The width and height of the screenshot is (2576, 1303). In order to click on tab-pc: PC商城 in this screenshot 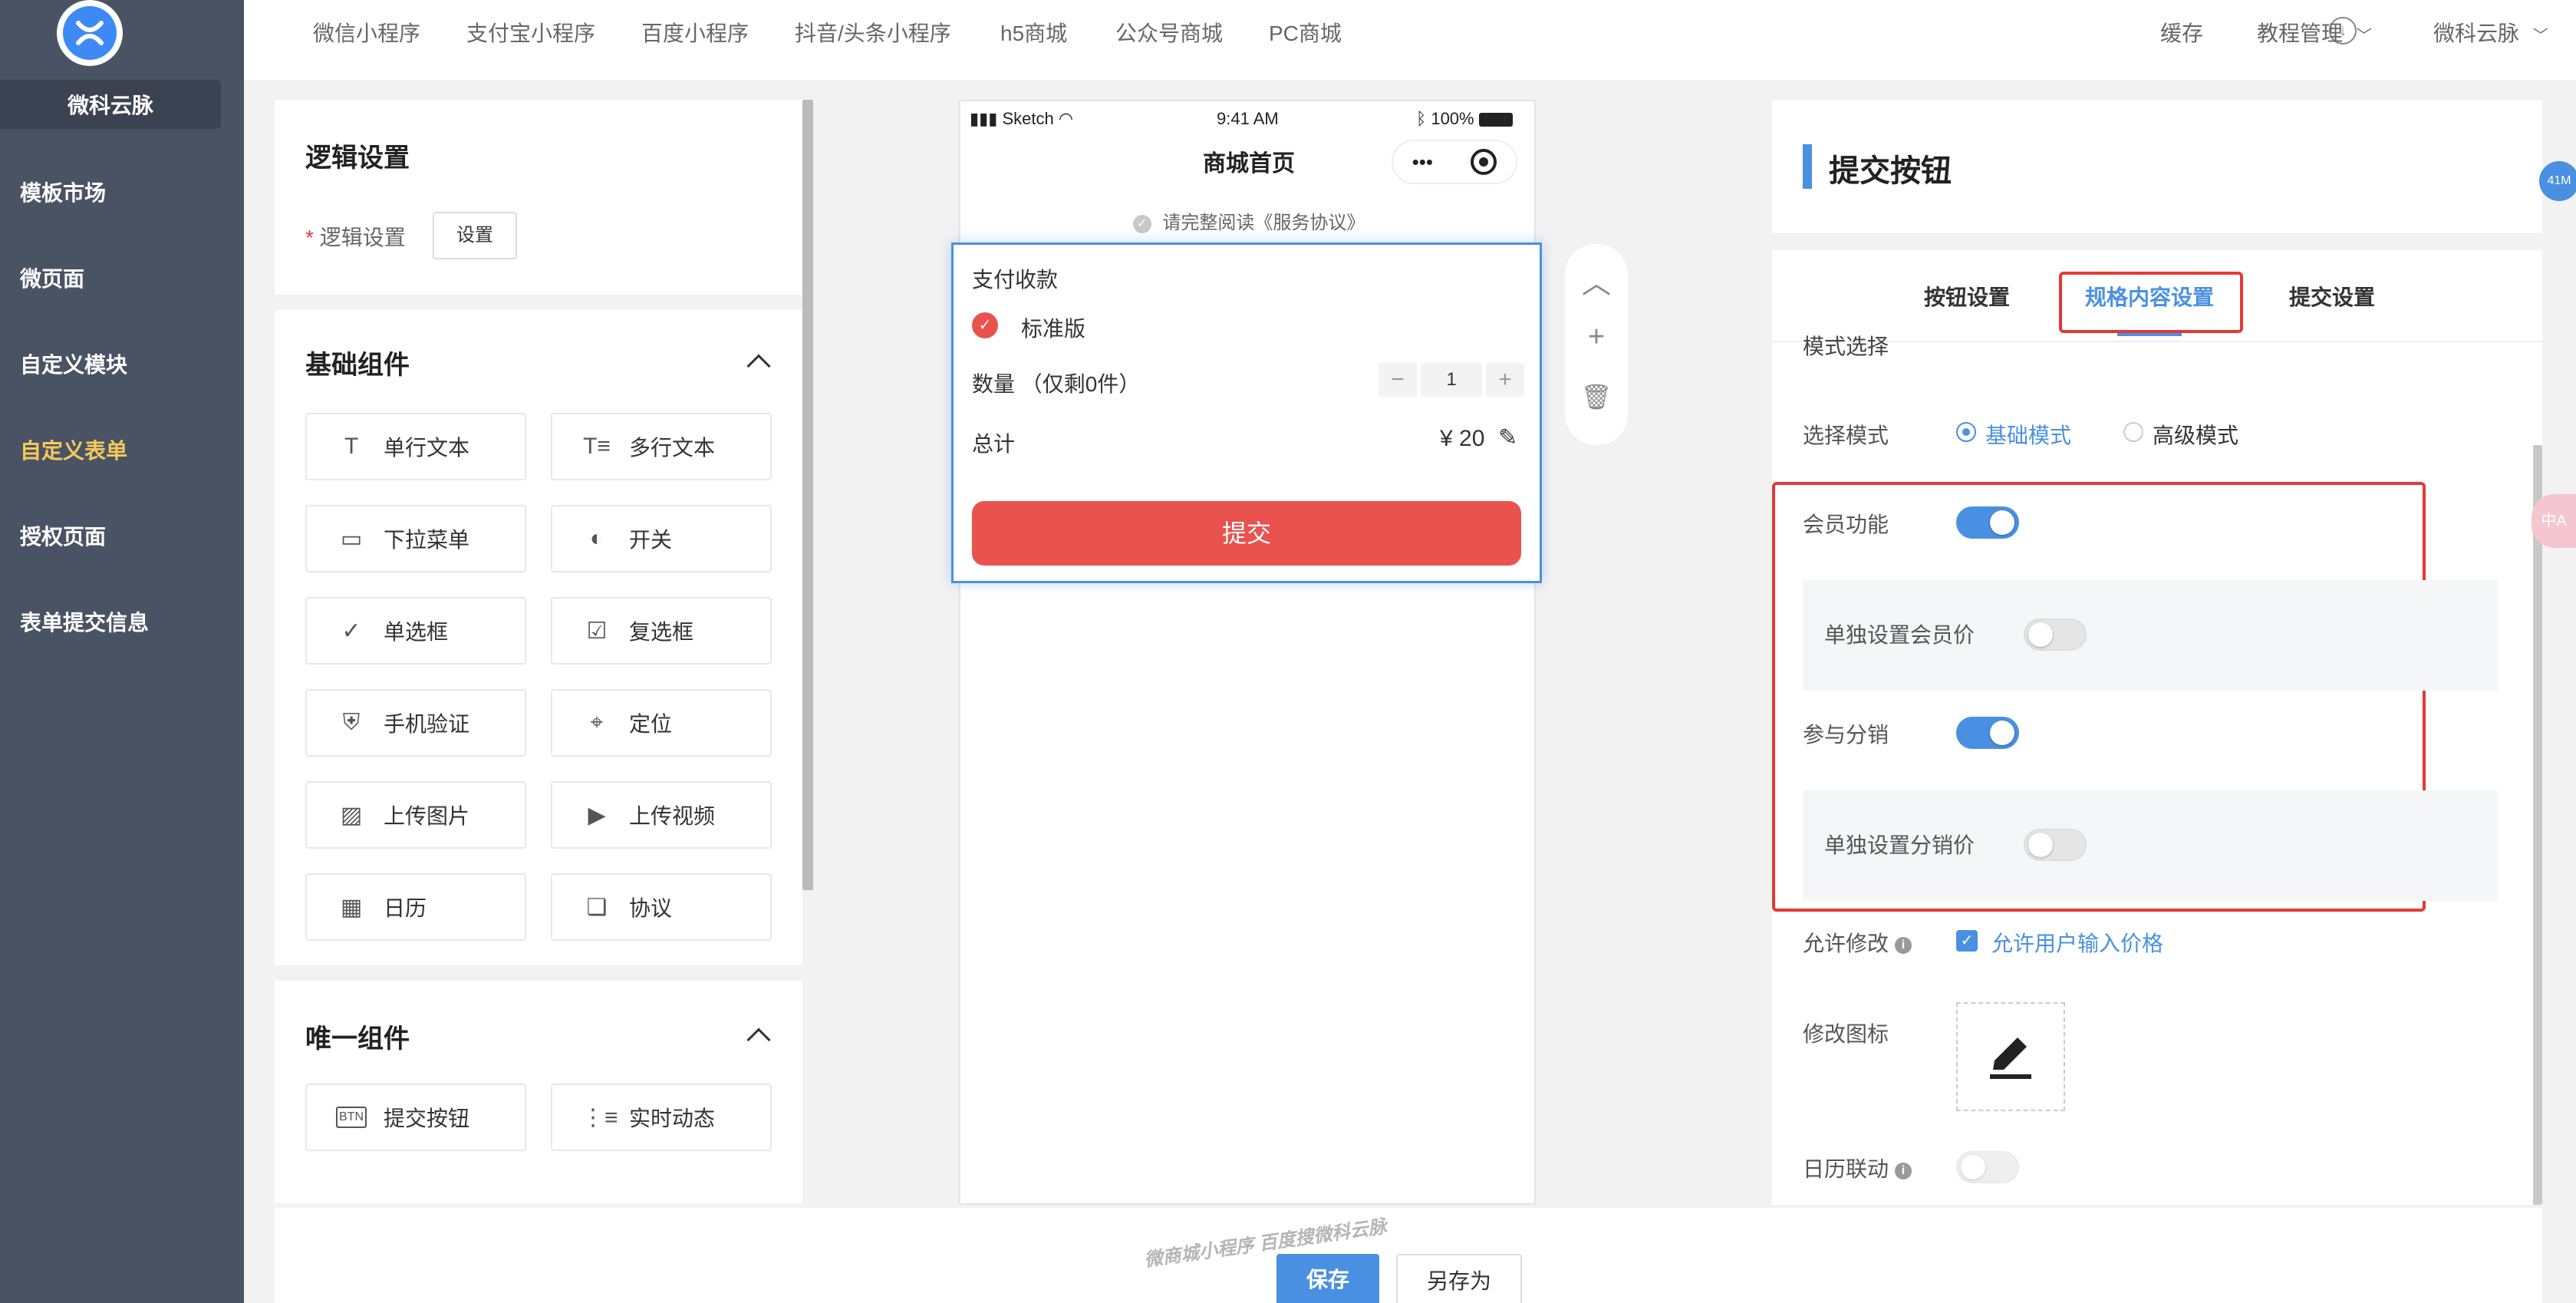, I will do `click(1305, 32)`.